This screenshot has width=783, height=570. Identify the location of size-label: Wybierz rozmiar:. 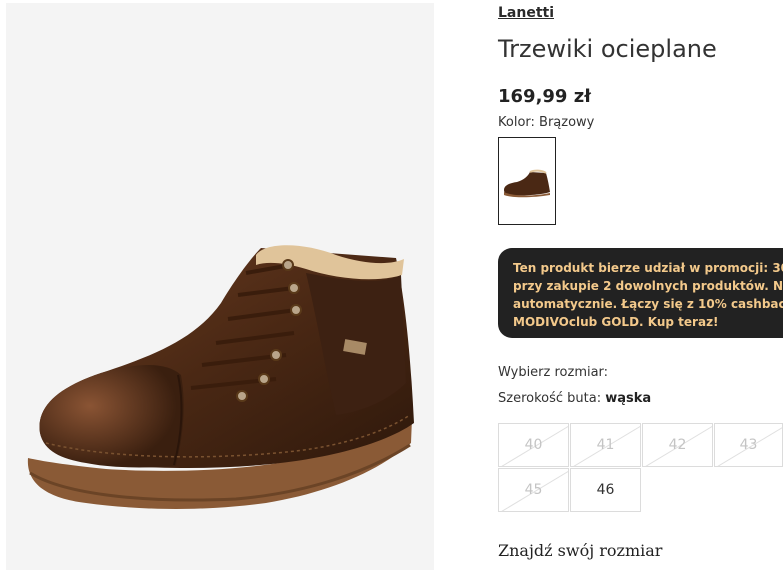
(553, 372).